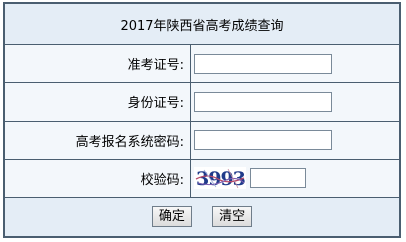  I want to click on confirm-button: 确定, so click(171, 217).